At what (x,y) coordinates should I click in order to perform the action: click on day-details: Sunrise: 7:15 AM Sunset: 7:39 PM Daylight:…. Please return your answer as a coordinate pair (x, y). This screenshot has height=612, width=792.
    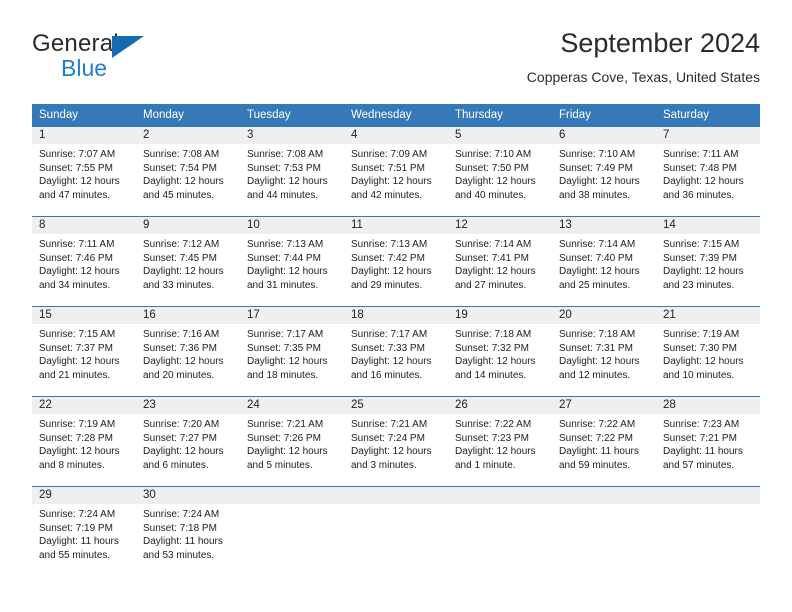
    Looking at the image, I should click on (708, 263).